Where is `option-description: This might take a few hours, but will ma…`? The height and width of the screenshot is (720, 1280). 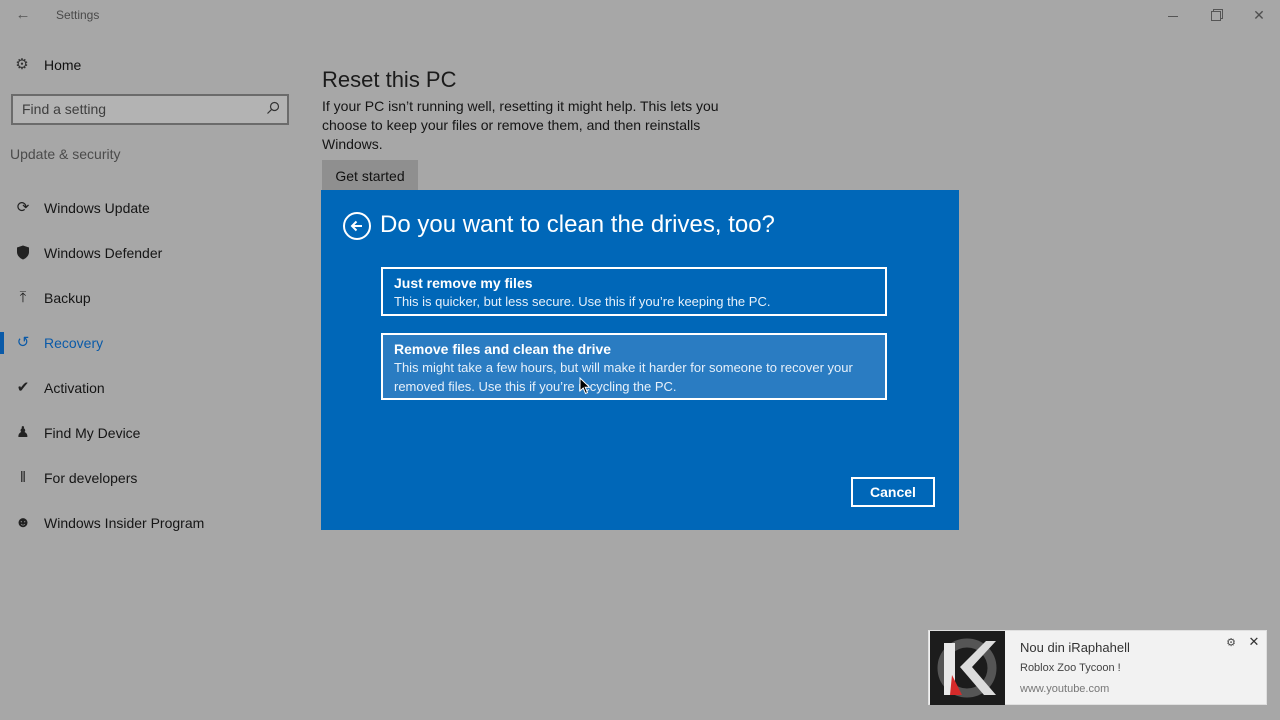
option-description: This might take a few hours, but will ma… is located at coordinates (623, 377).